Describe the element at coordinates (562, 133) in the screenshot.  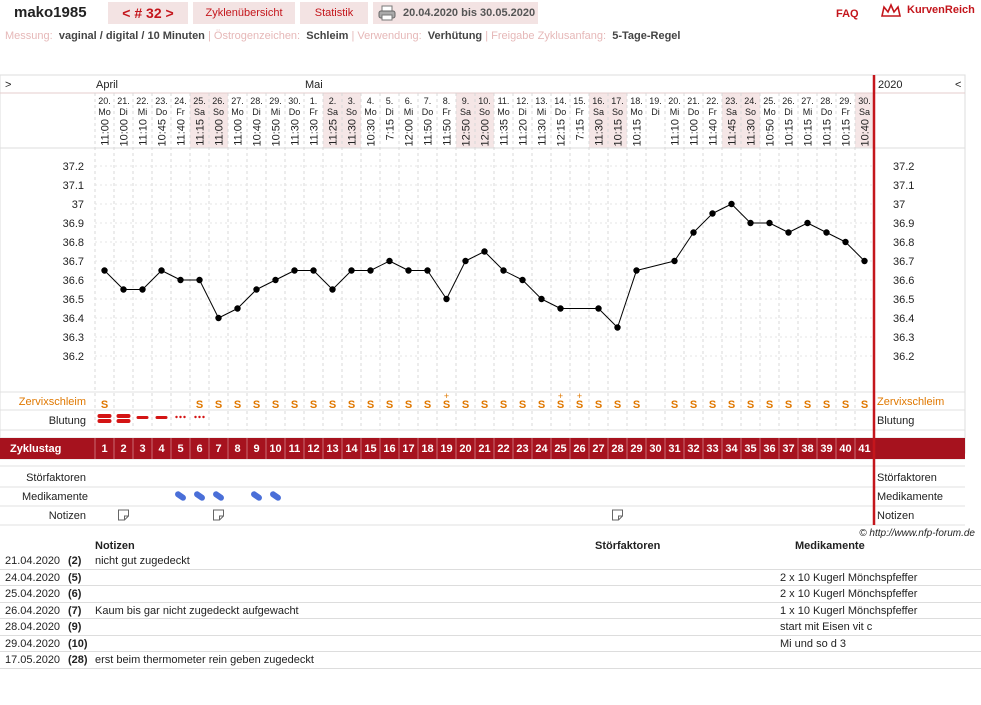
I see `day-time: 12:15` at that location.